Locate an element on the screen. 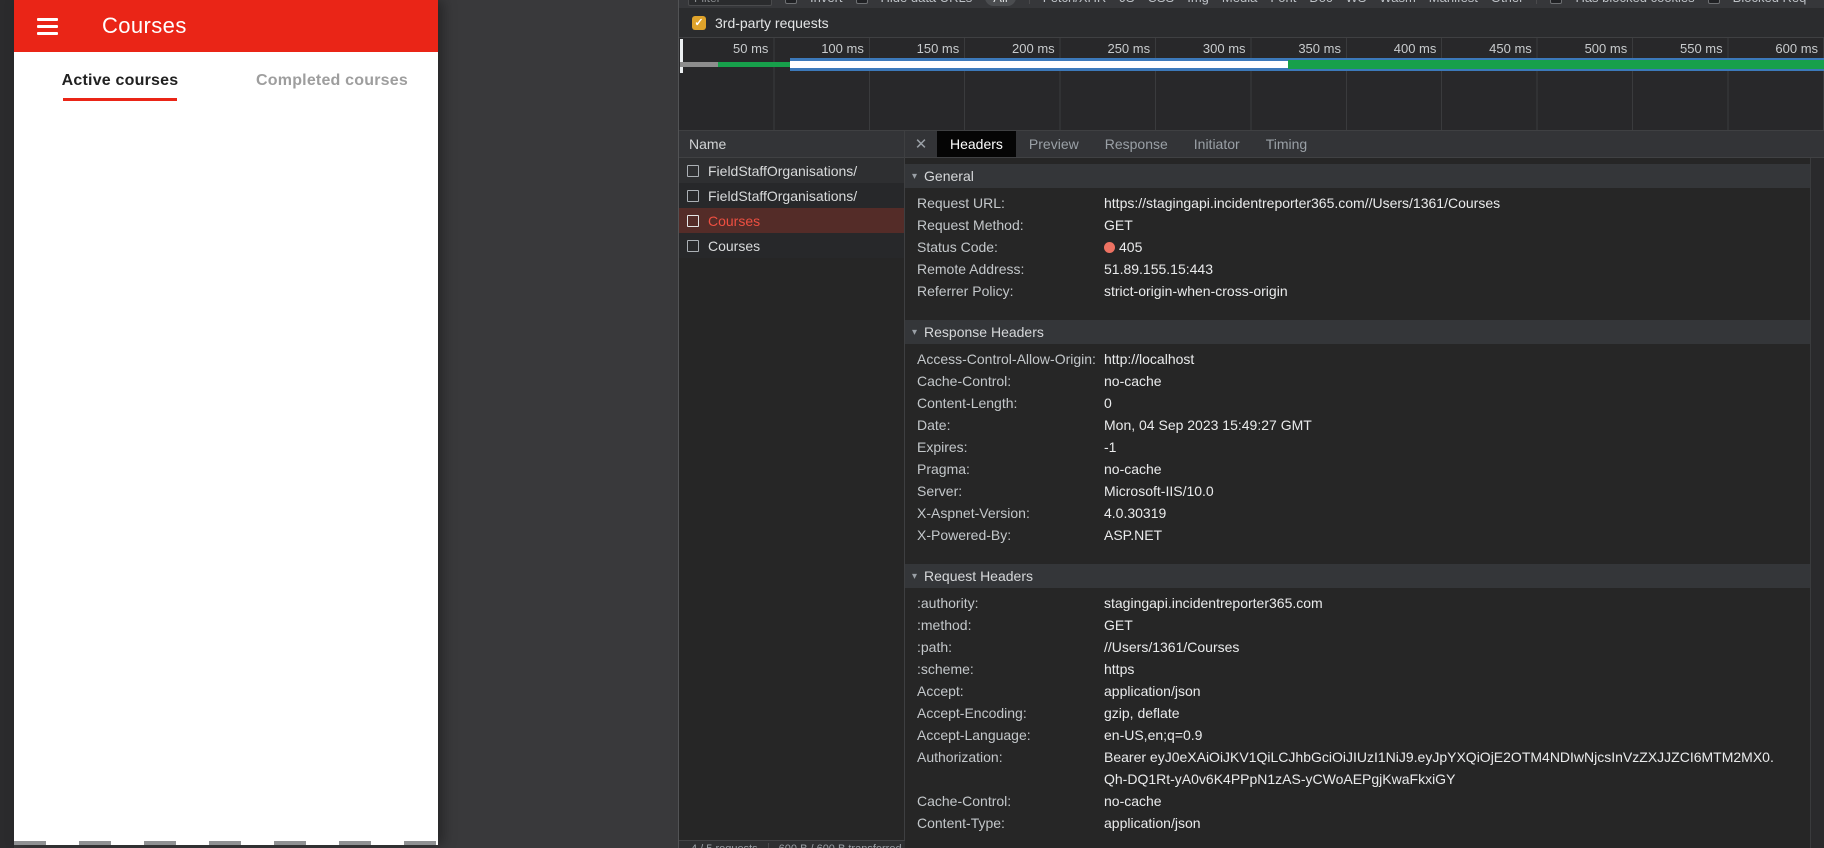 The height and width of the screenshot is (848, 1824). header-row: Cache-Control: no-cache is located at coordinates (1357, 801).